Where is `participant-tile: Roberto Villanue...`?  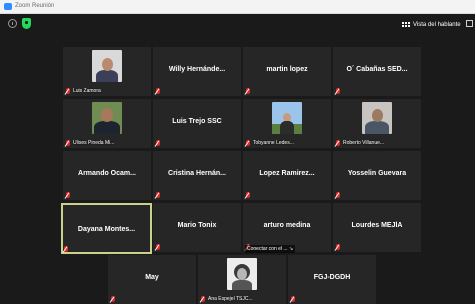 participant-tile: Roberto Villanue... is located at coordinates (377, 123).